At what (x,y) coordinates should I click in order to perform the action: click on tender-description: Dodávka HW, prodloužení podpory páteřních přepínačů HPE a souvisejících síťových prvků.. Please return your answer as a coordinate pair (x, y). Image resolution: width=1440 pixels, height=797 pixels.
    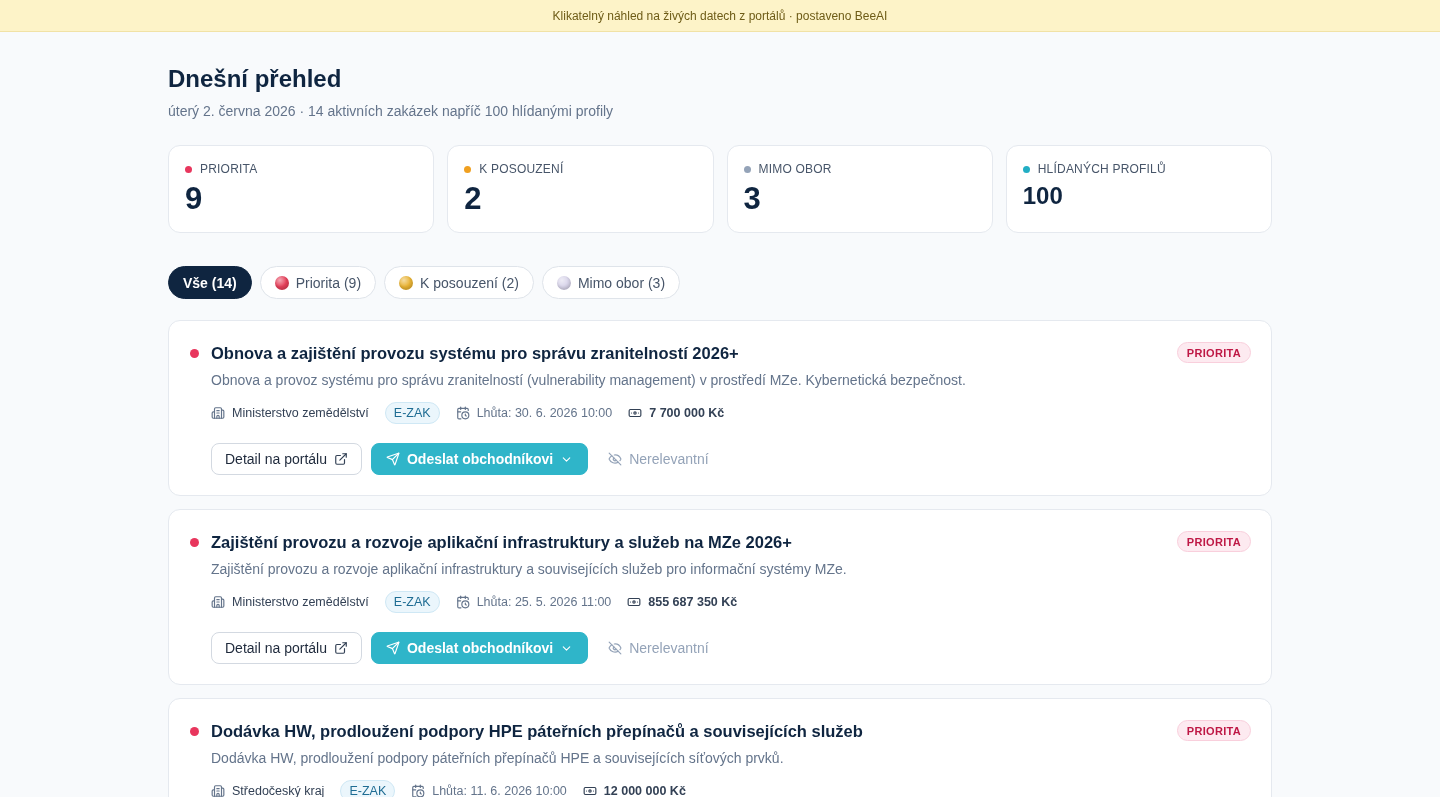
    Looking at the image, I should click on (498, 758).